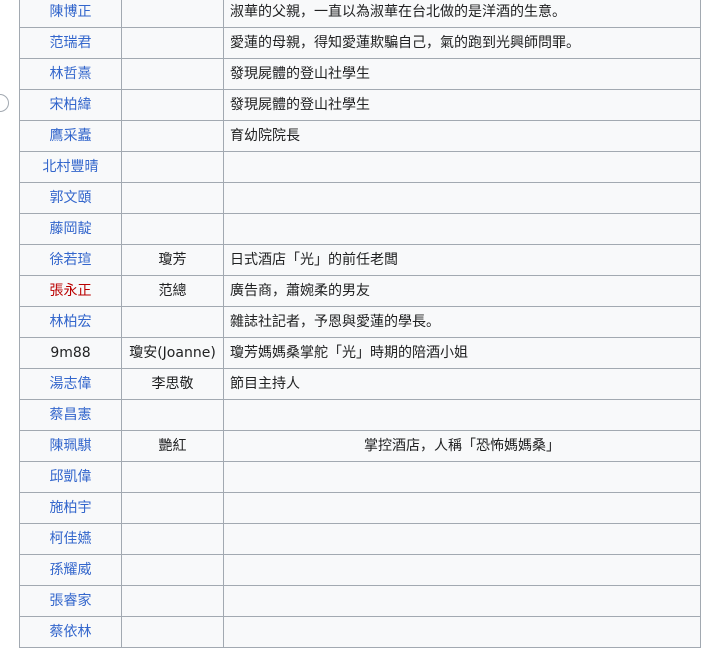  I want to click on actor-cell: 張睿家, so click(70, 601).